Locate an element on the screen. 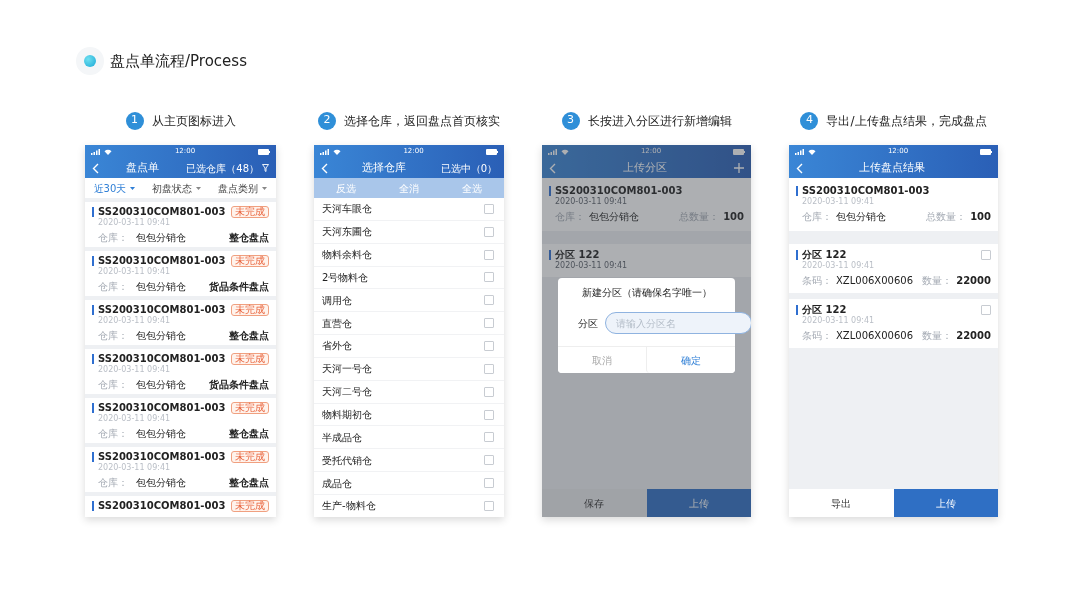  bottom-button: 保存 is located at coordinates (594, 503).